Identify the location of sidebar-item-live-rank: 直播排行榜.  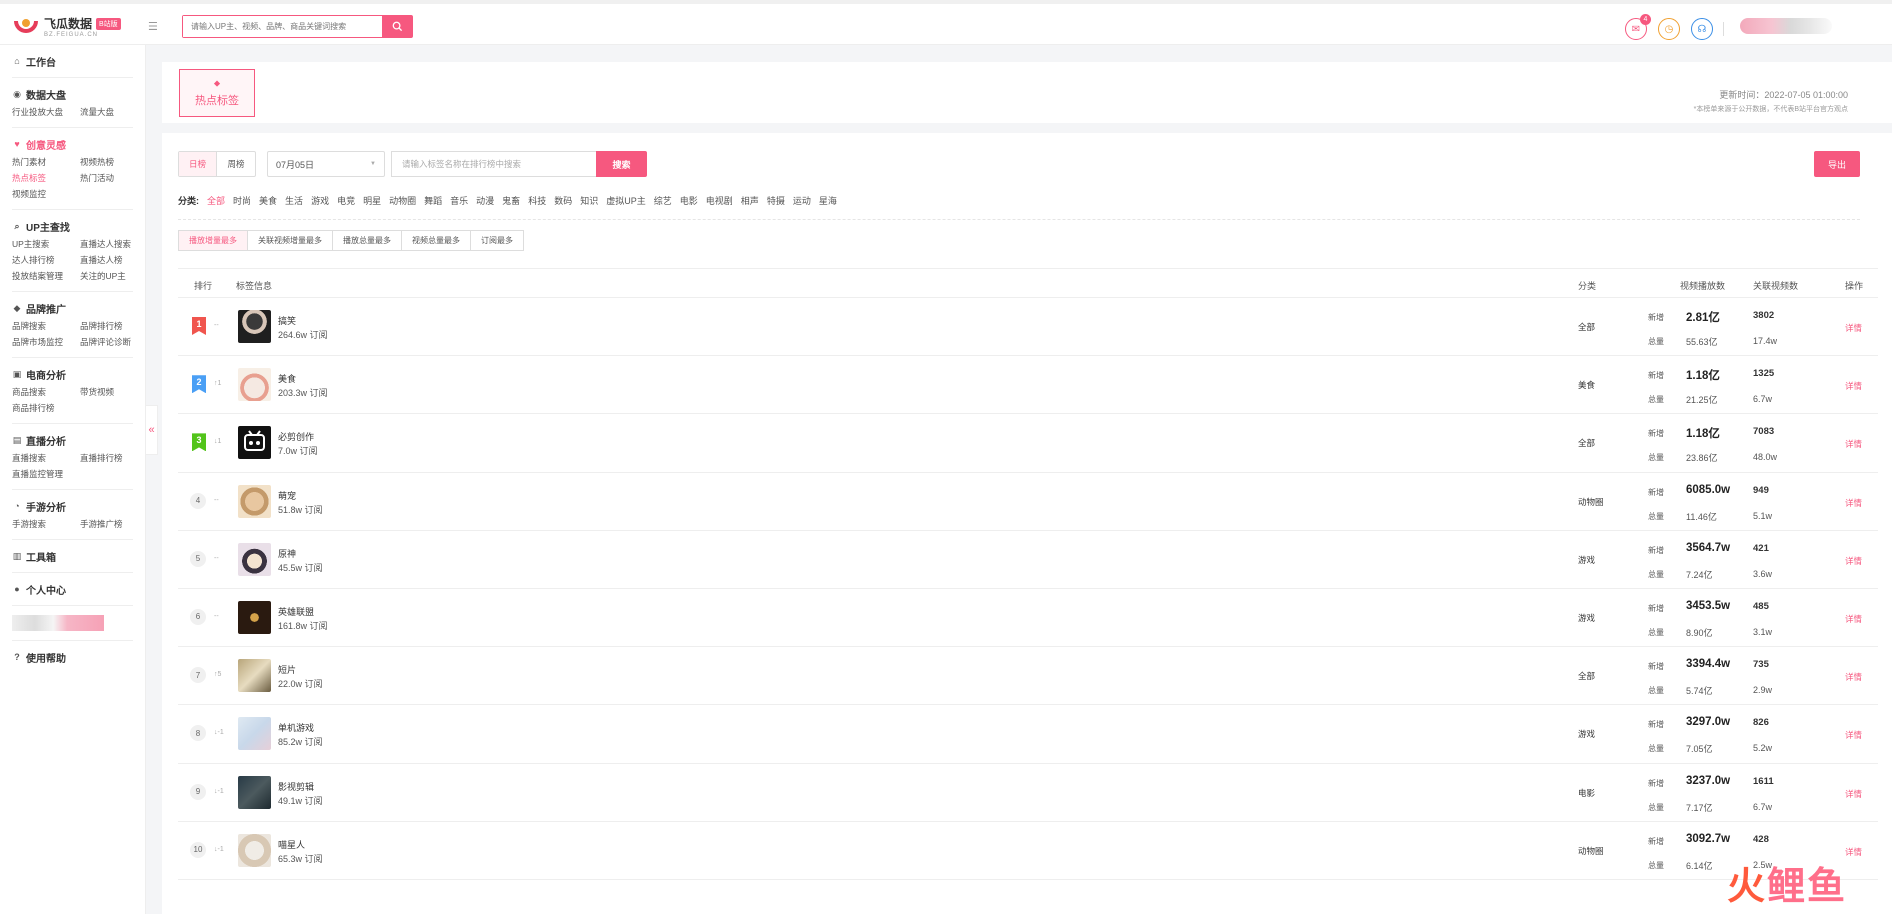
(114, 458).